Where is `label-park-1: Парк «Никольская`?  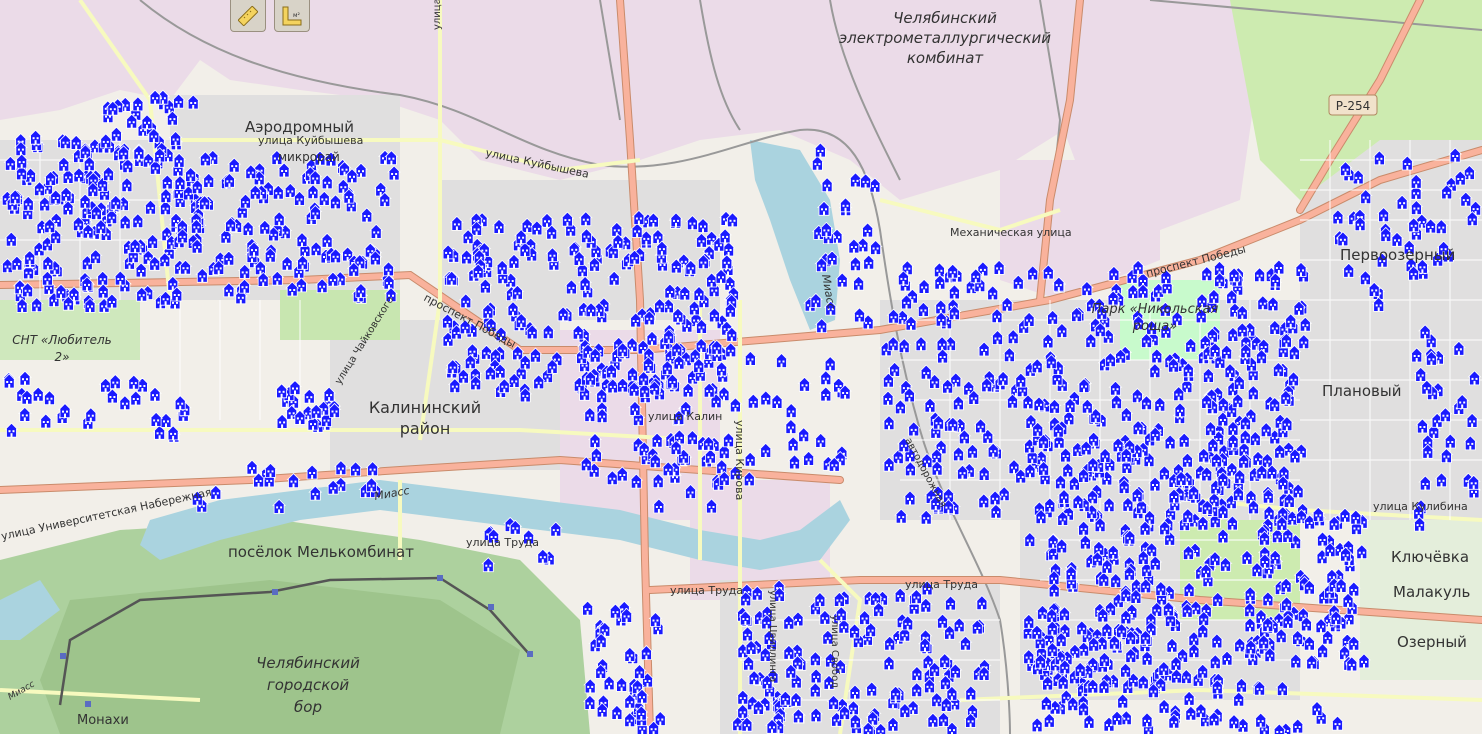 label-park-1: Парк «Никольская is located at coordinates (1155, 309).